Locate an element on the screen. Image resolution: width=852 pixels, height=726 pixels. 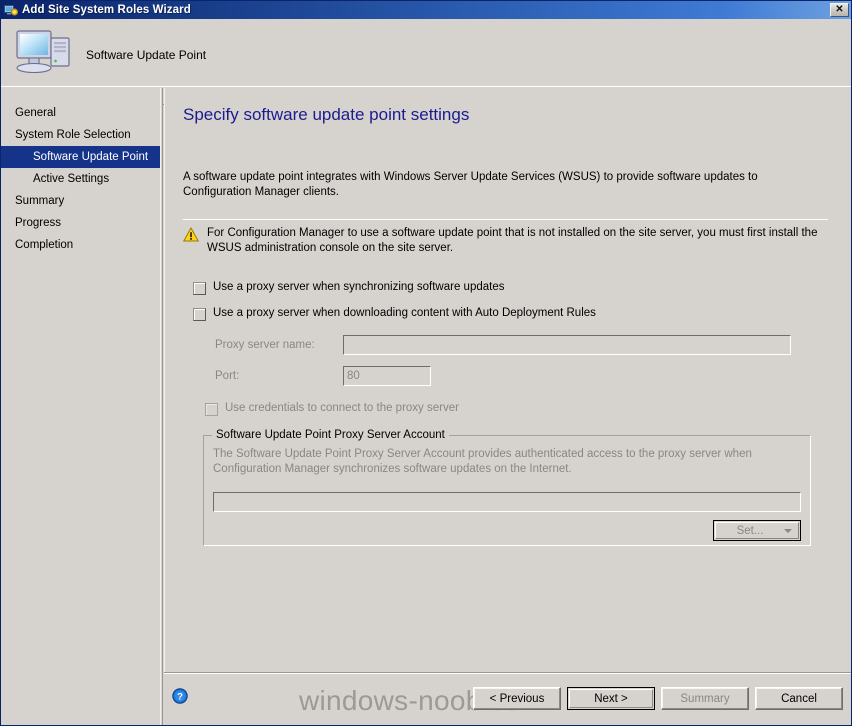
cancel-button: Cancel is located at coordinates (799, 698).